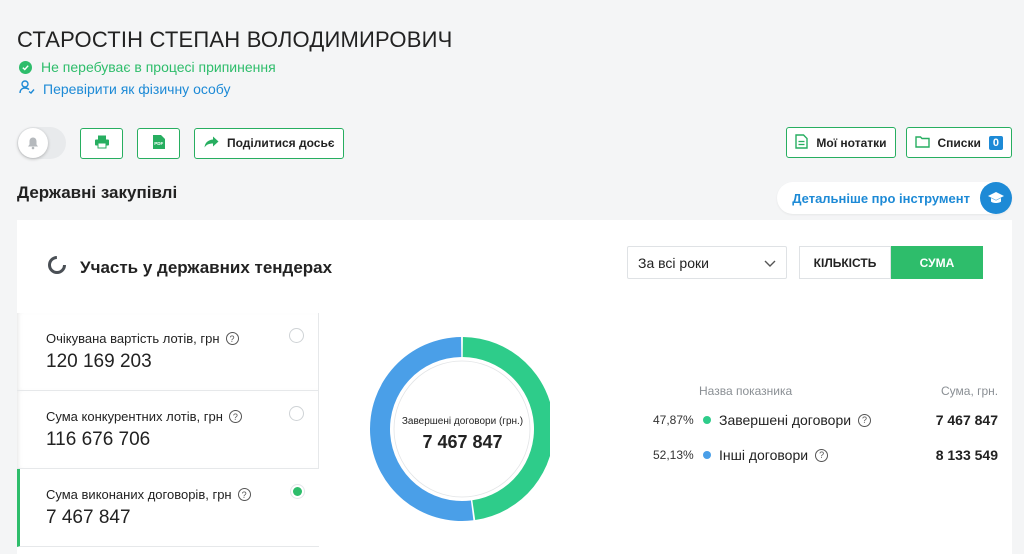 This screenshot has width=1024, height=554. I want to click on legend-col-name: Назва показника, so click(746, 391).